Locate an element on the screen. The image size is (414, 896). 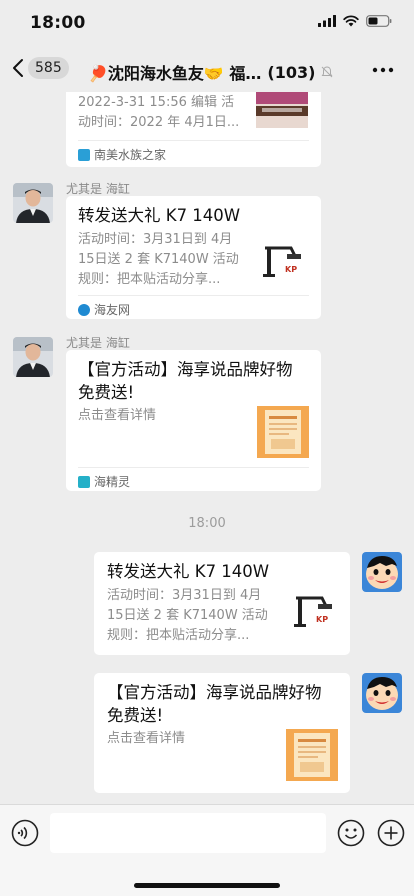
unread-count-badge: 585 is located at coordinates (48, 68).